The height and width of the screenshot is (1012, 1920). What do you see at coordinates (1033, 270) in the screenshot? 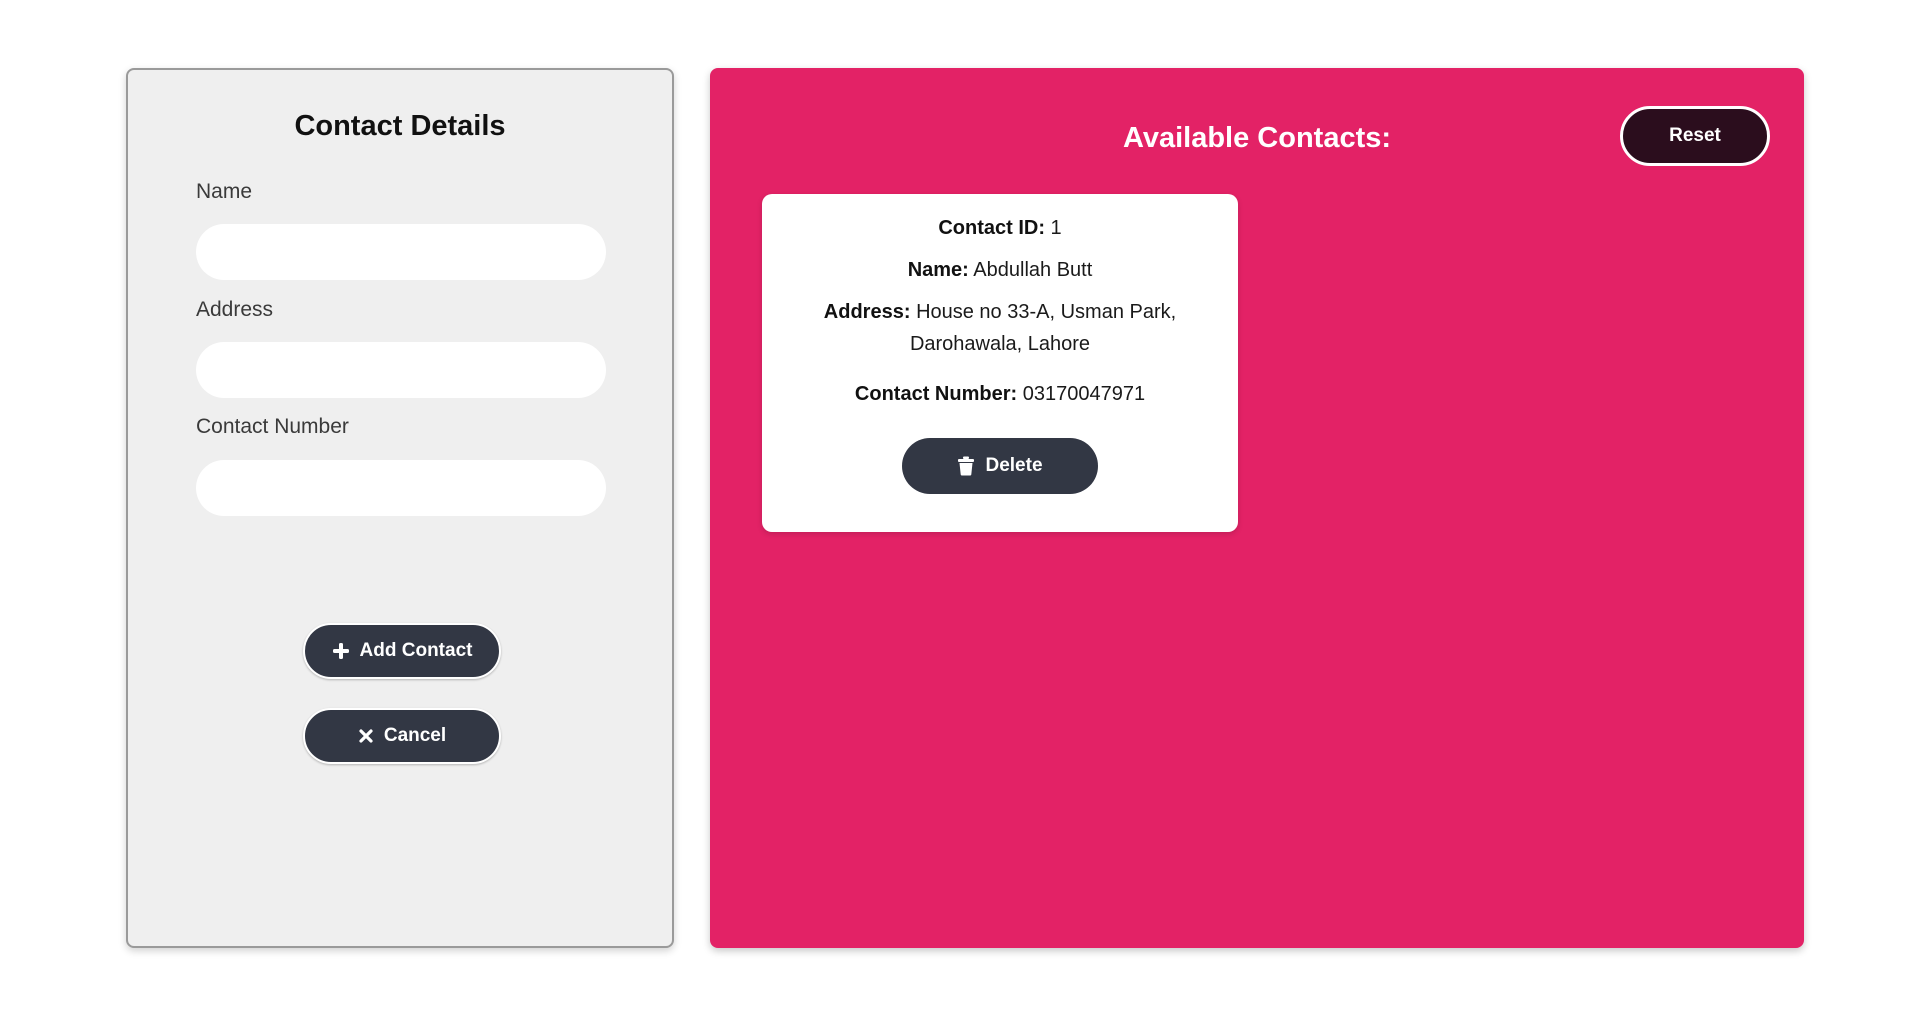
I see `contact-name-value: Abdullah Butt` at bounding box center [1033, 270].